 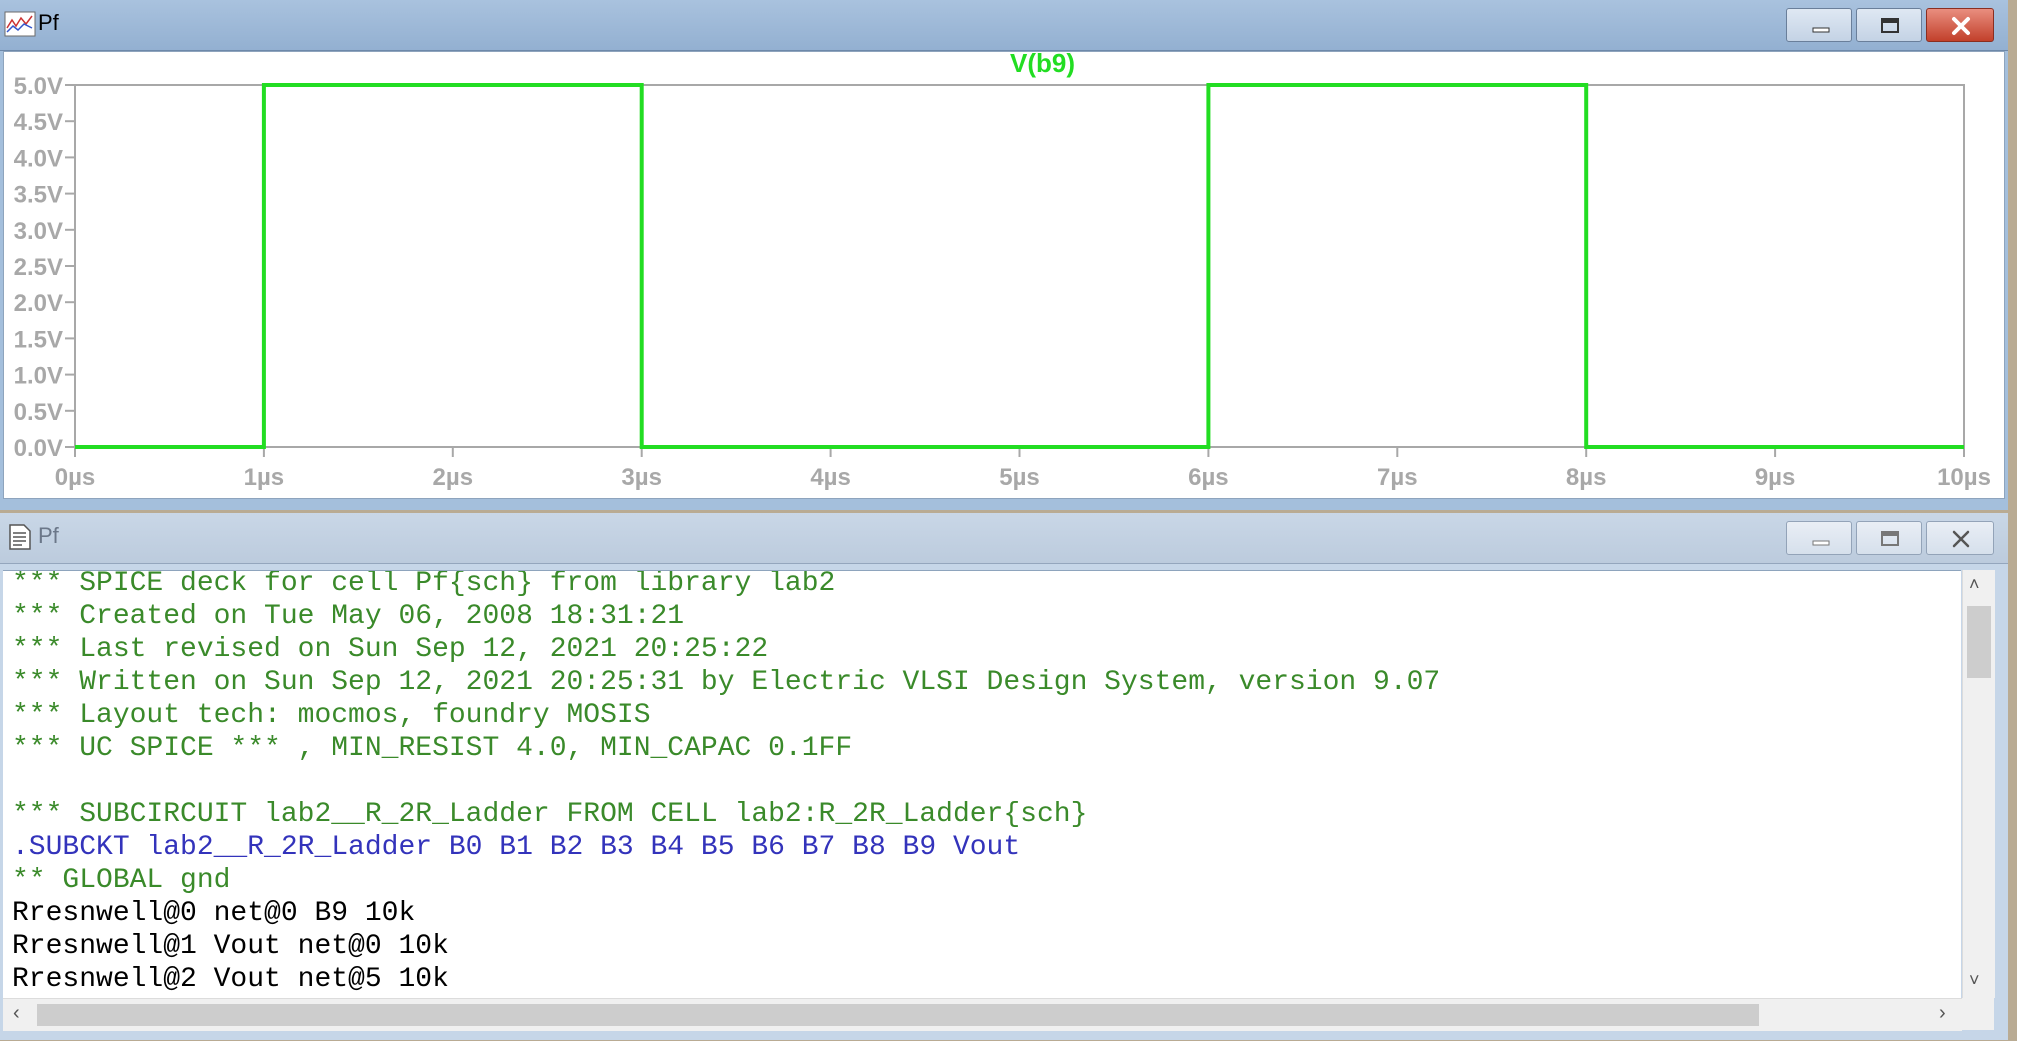 What do you see at coordinates (1019, 477) in the screenshot?
I see `x-tick-label: 5µs` at bounding box center [1019, 477].